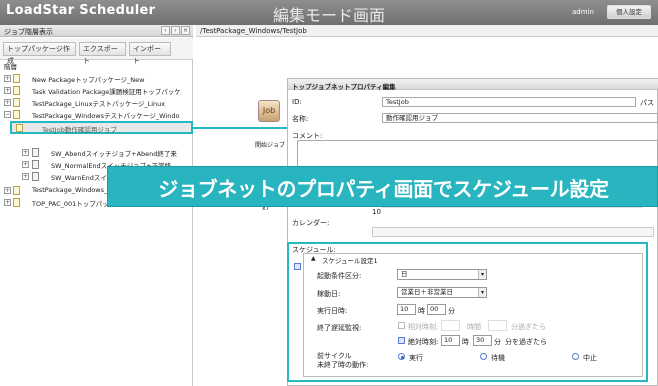  Describe the element at coordinates (442, 274) in the screenshot. I see `start-condition-select: 日 ▾` at that location.